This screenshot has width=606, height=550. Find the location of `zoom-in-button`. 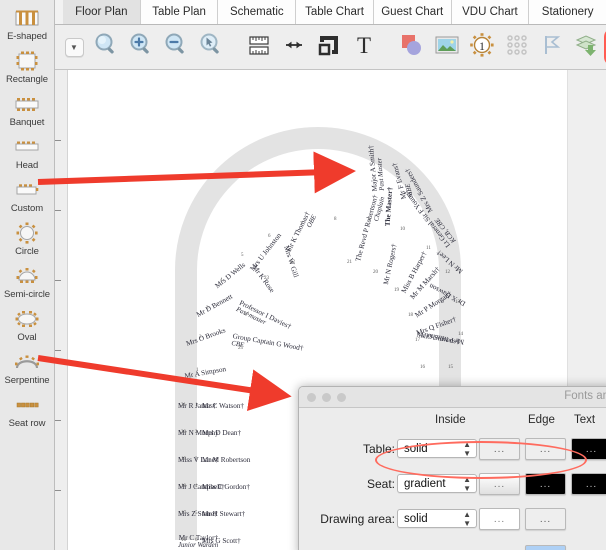

zoom-in-button is located at coordinates (141, 47).